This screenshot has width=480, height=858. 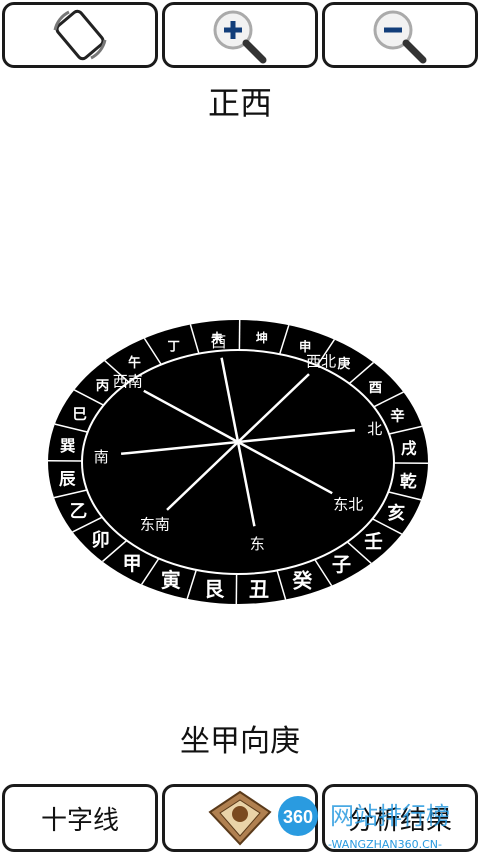 What do you see at coordinates (396, 513) in the screenshot?
I see `outer-ring-label: 亥` at bounding box center [396, 513].